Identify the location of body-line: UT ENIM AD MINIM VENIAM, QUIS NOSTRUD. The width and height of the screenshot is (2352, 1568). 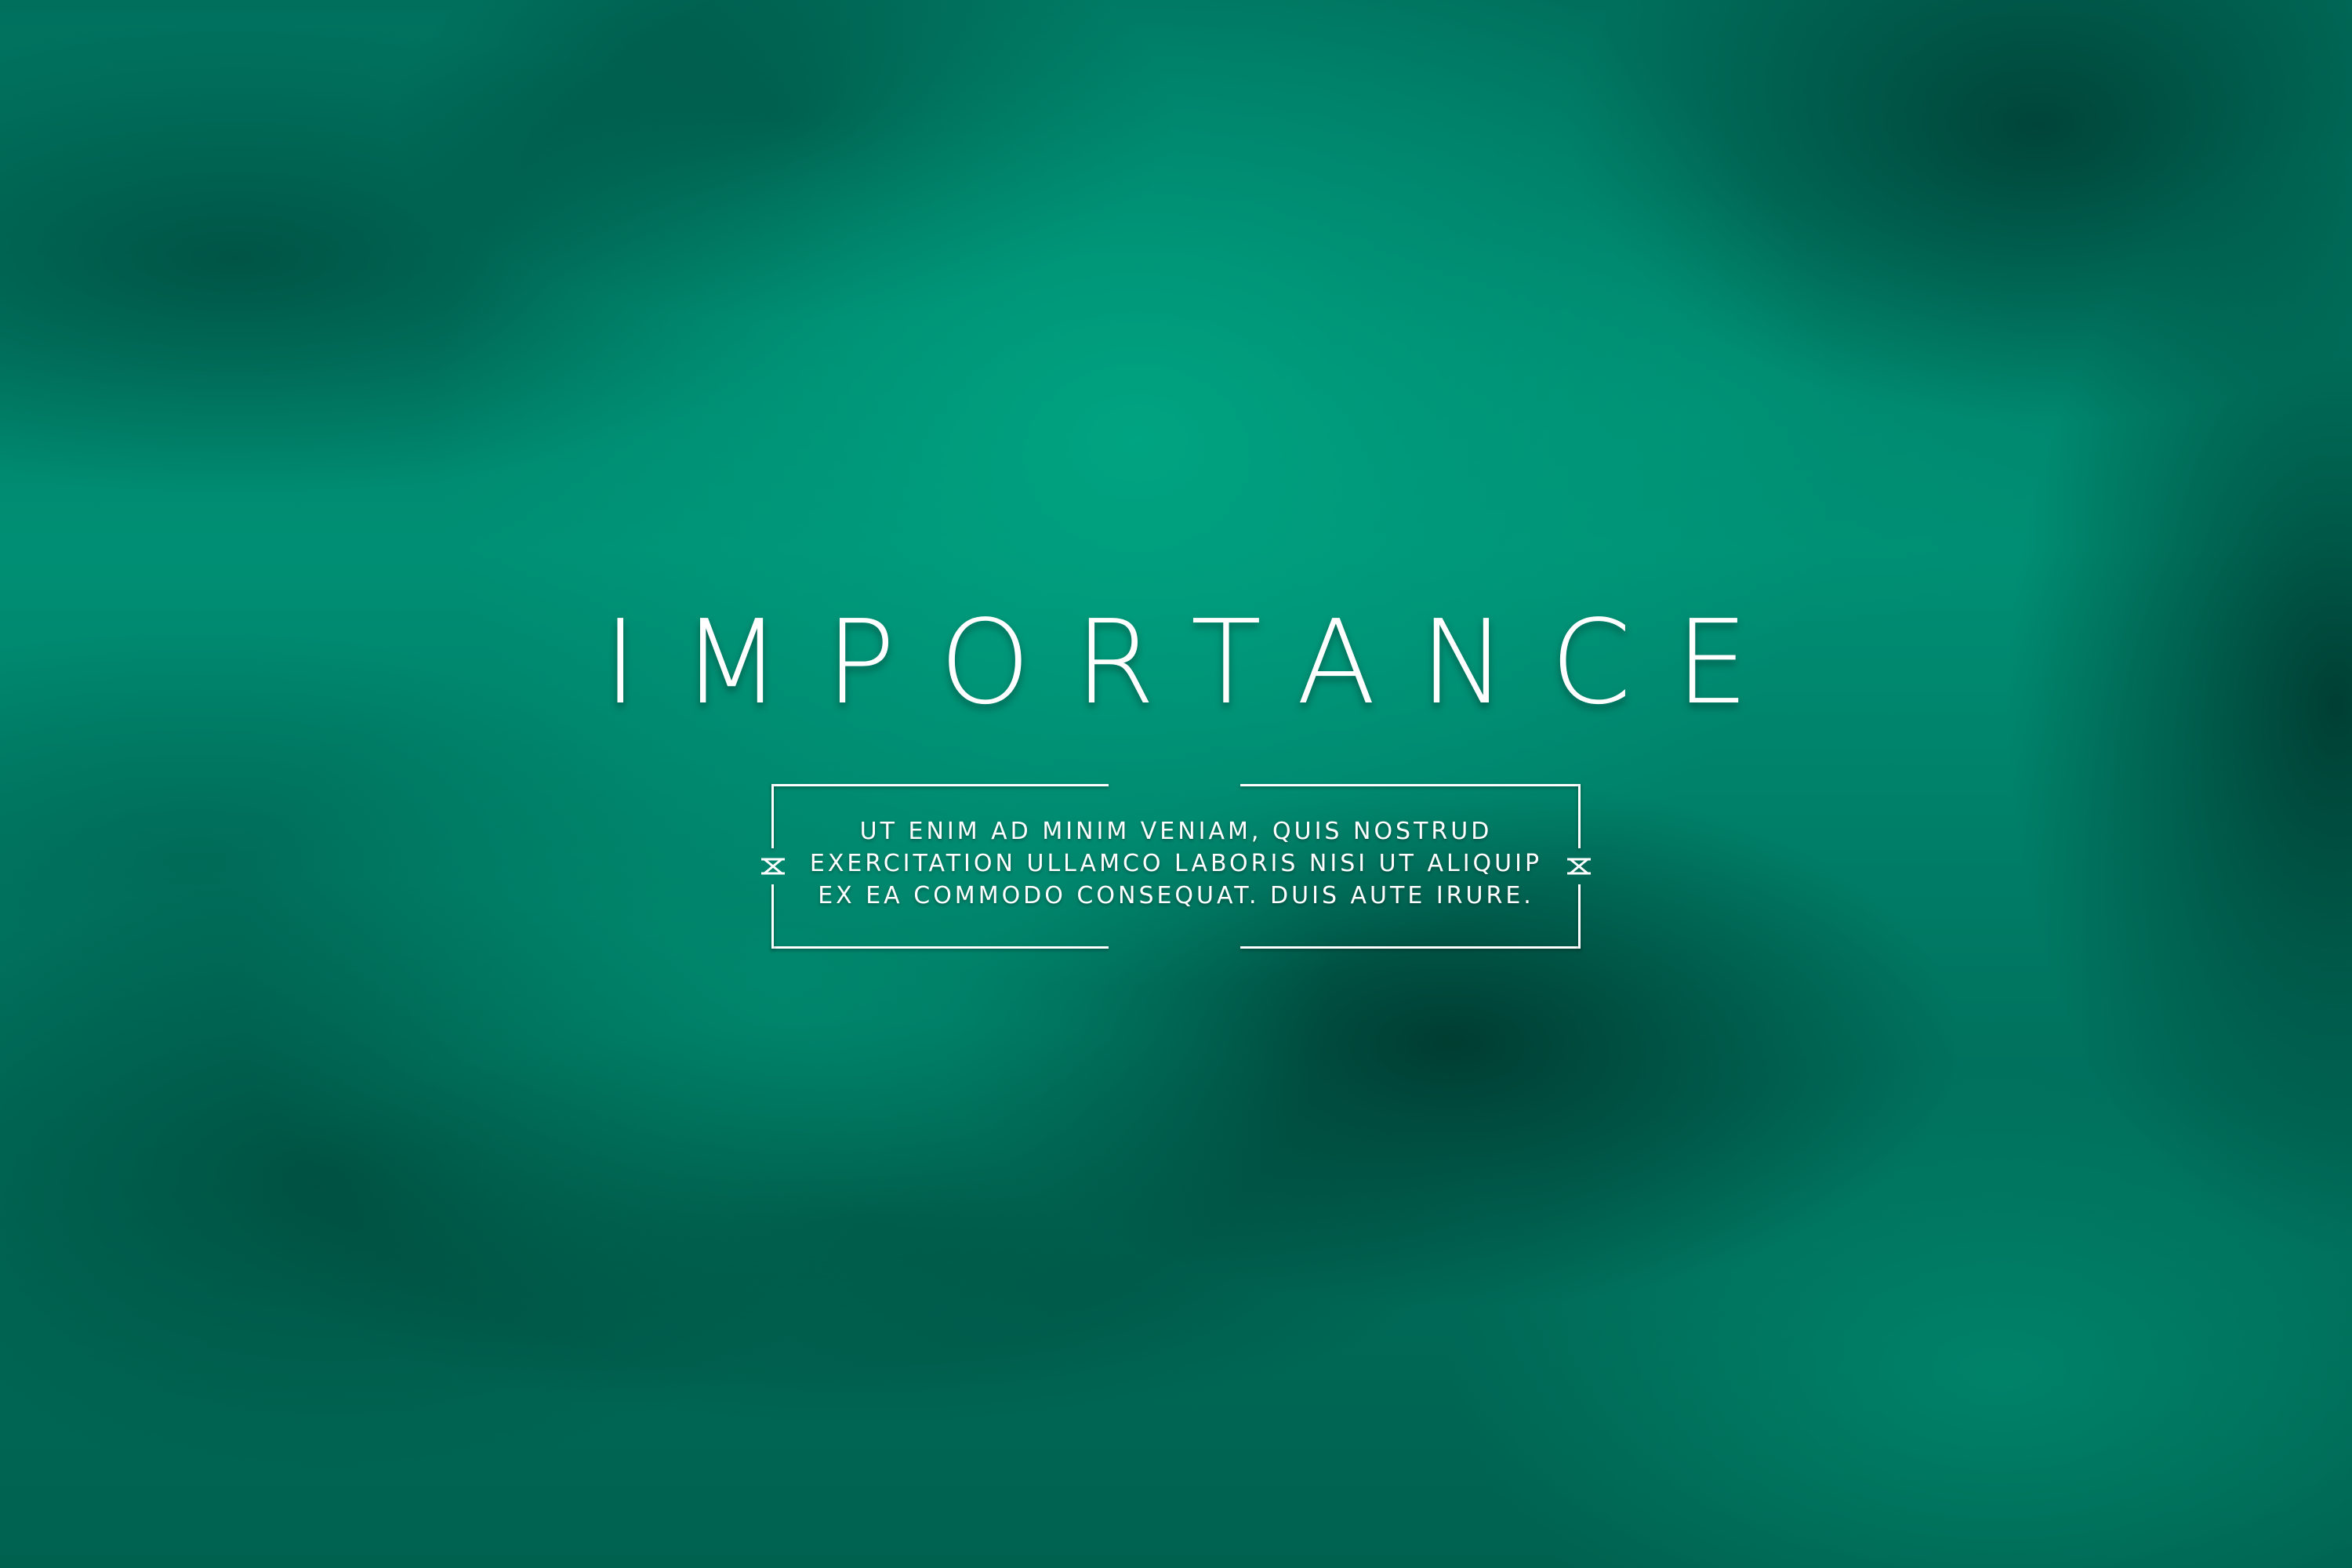
(1176, 832).